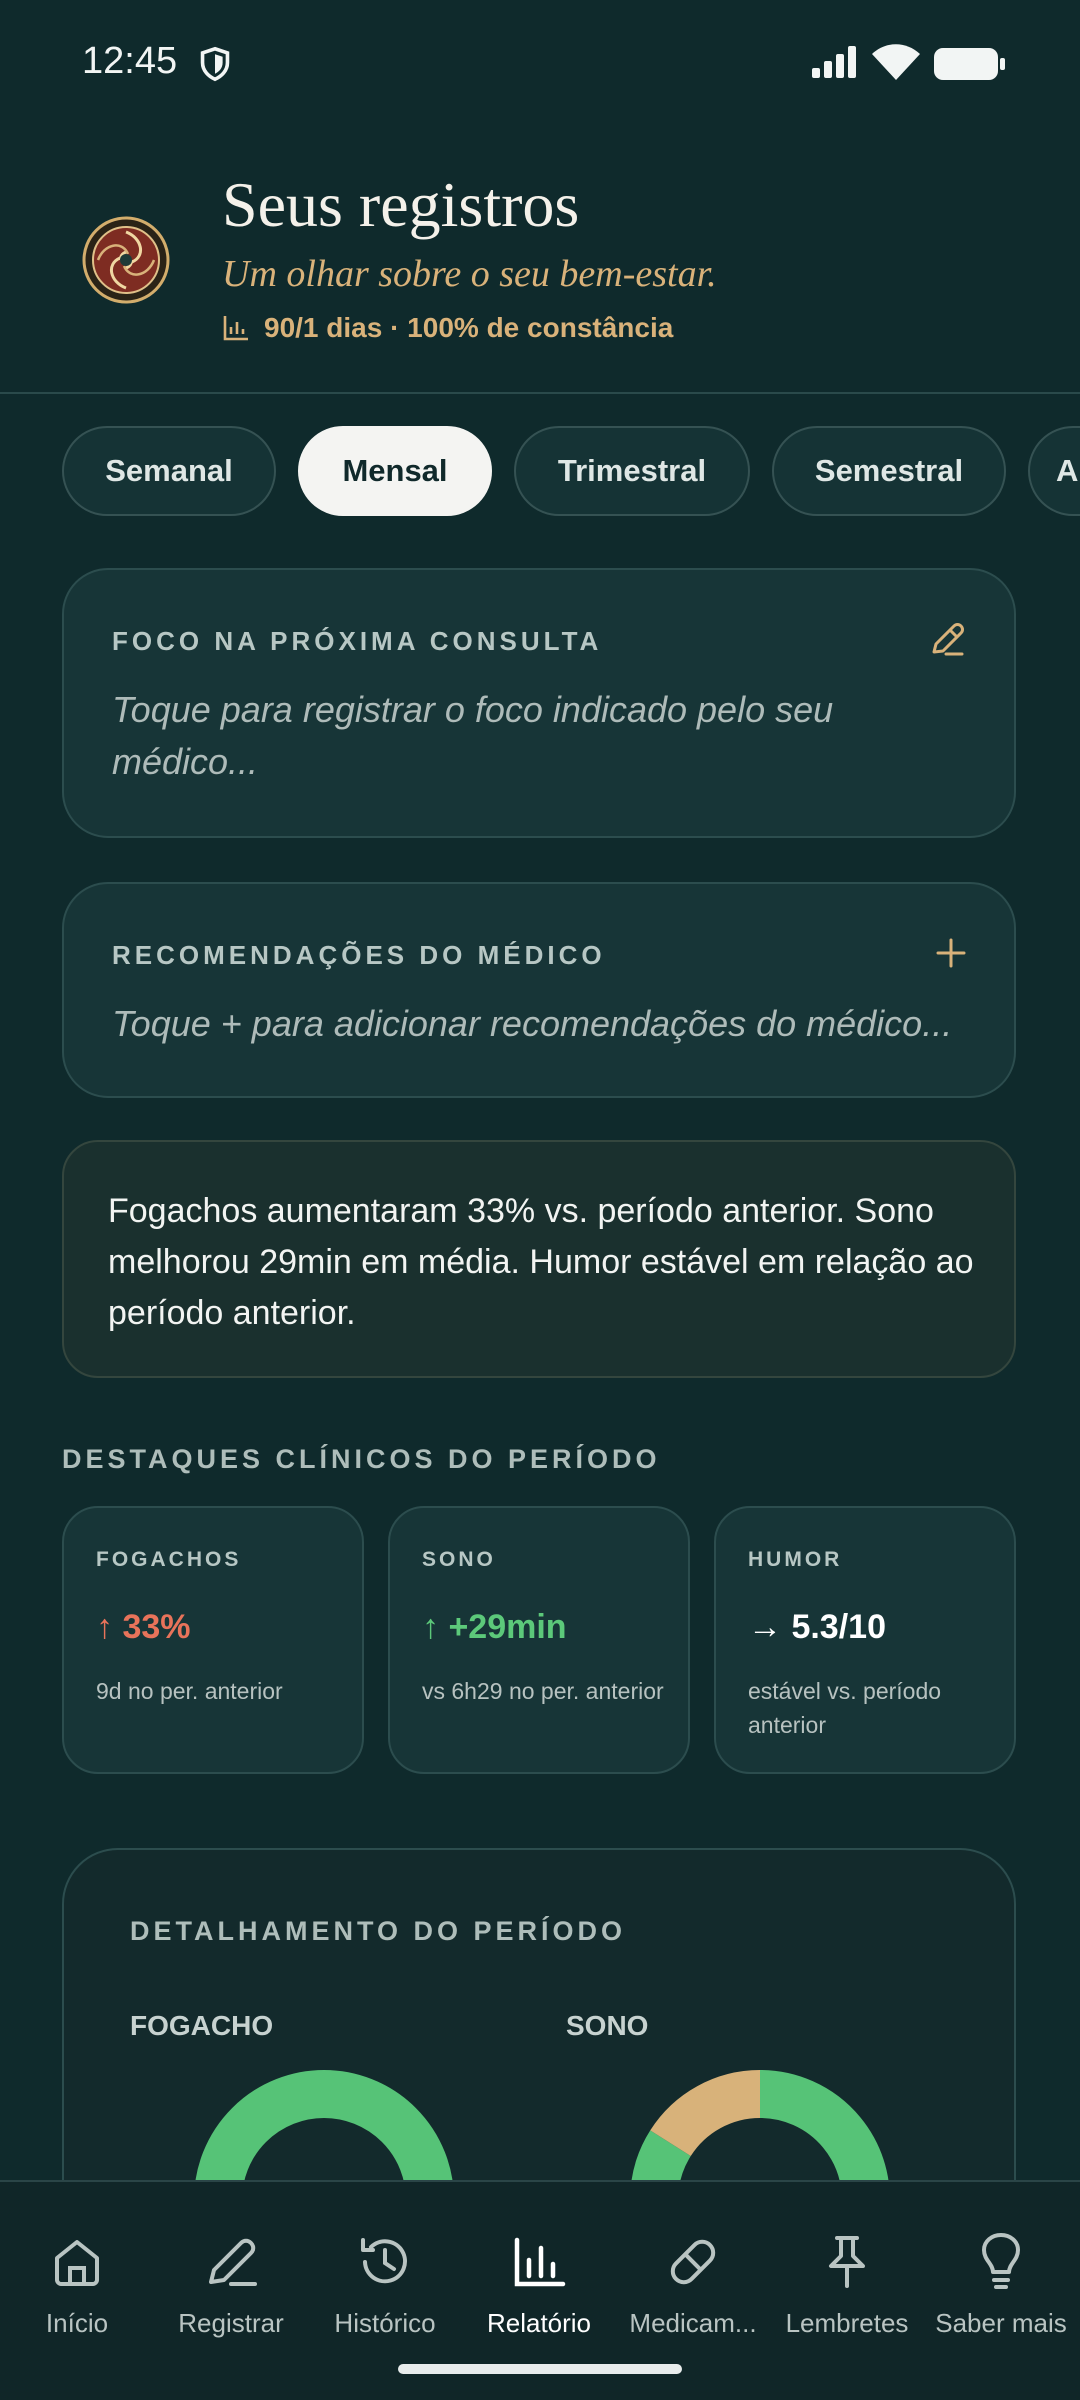 This screenshot has width=1080, height=2400. What do you see at coordinates (469, 327) in the screenshot?
I see `stats-text: 90/1 dias · 100% de constância` at bounding box center [469, 327].